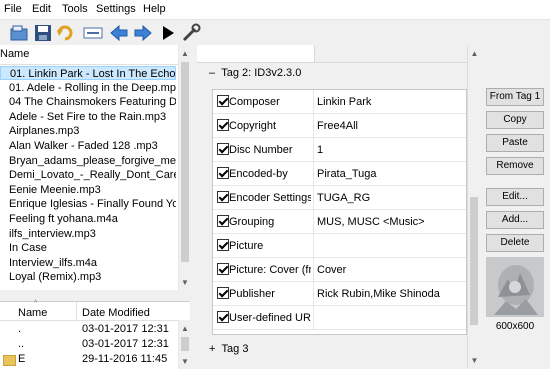 This screenshot has height=369, width=550. Describe the element at coordinates (88, 175) in the screenshot. I see `file-list-item: Demi_Lovato_-_Really_Dont_Care_feat_C` at that location.